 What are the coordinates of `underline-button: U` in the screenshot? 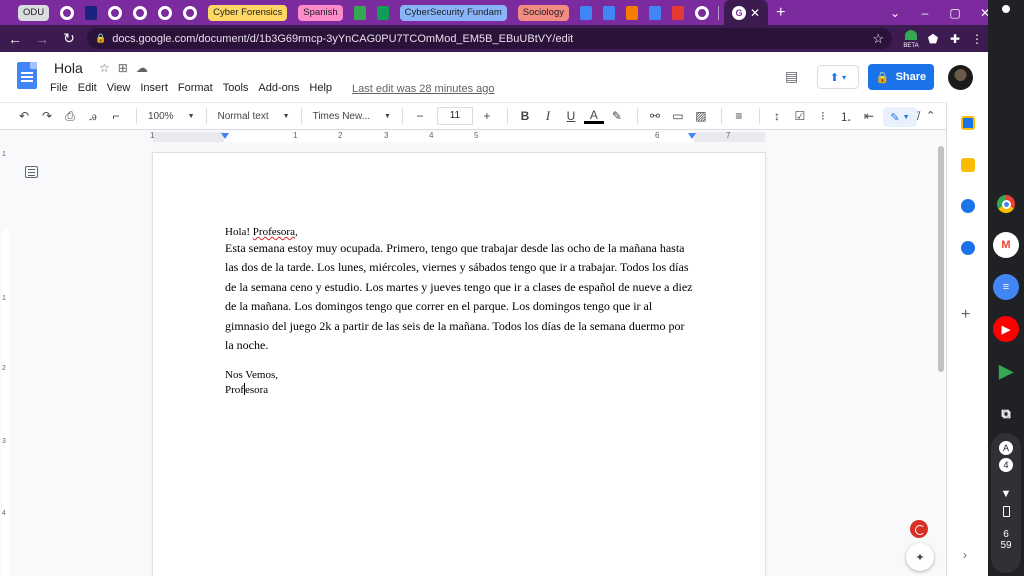 It's located at (571, 116).